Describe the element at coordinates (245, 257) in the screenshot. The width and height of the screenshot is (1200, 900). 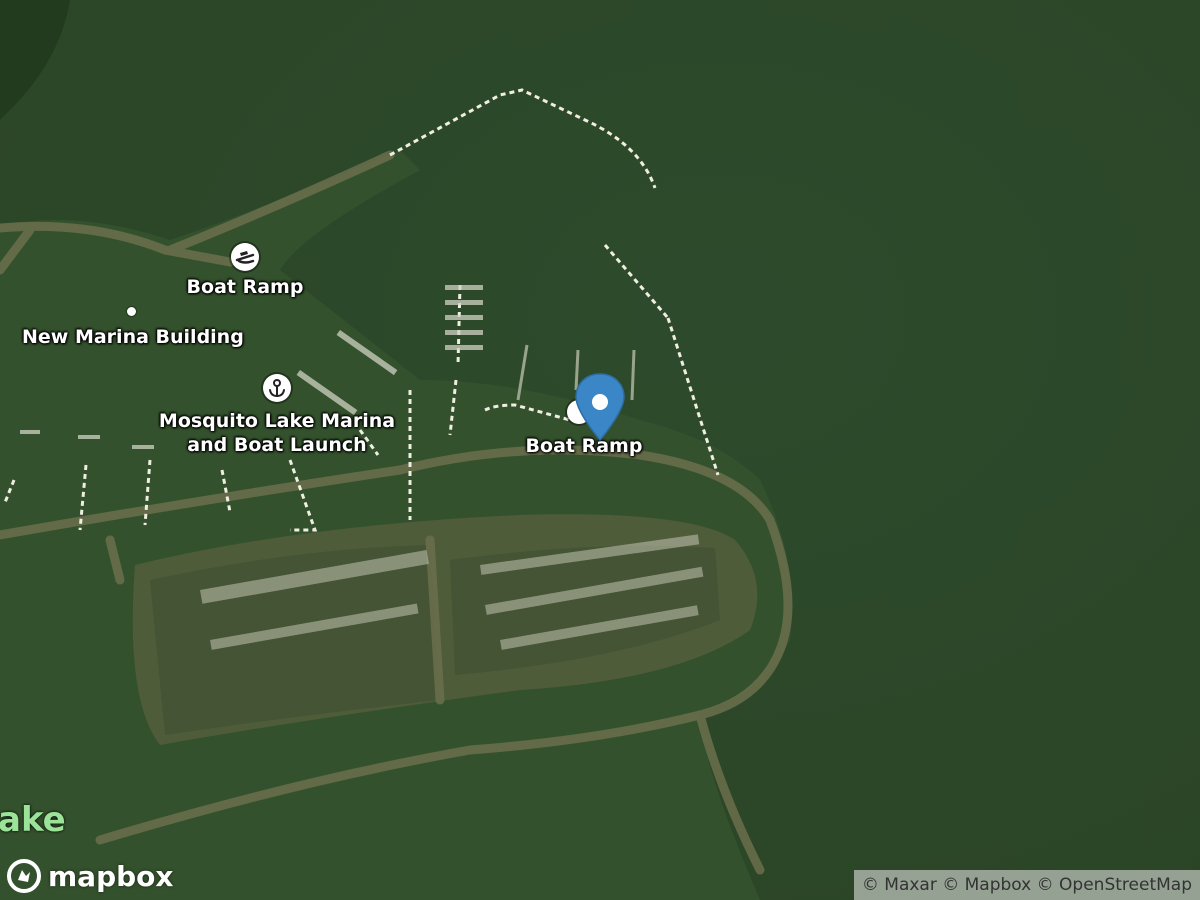
I see `boat-ramp-icon` at that location.